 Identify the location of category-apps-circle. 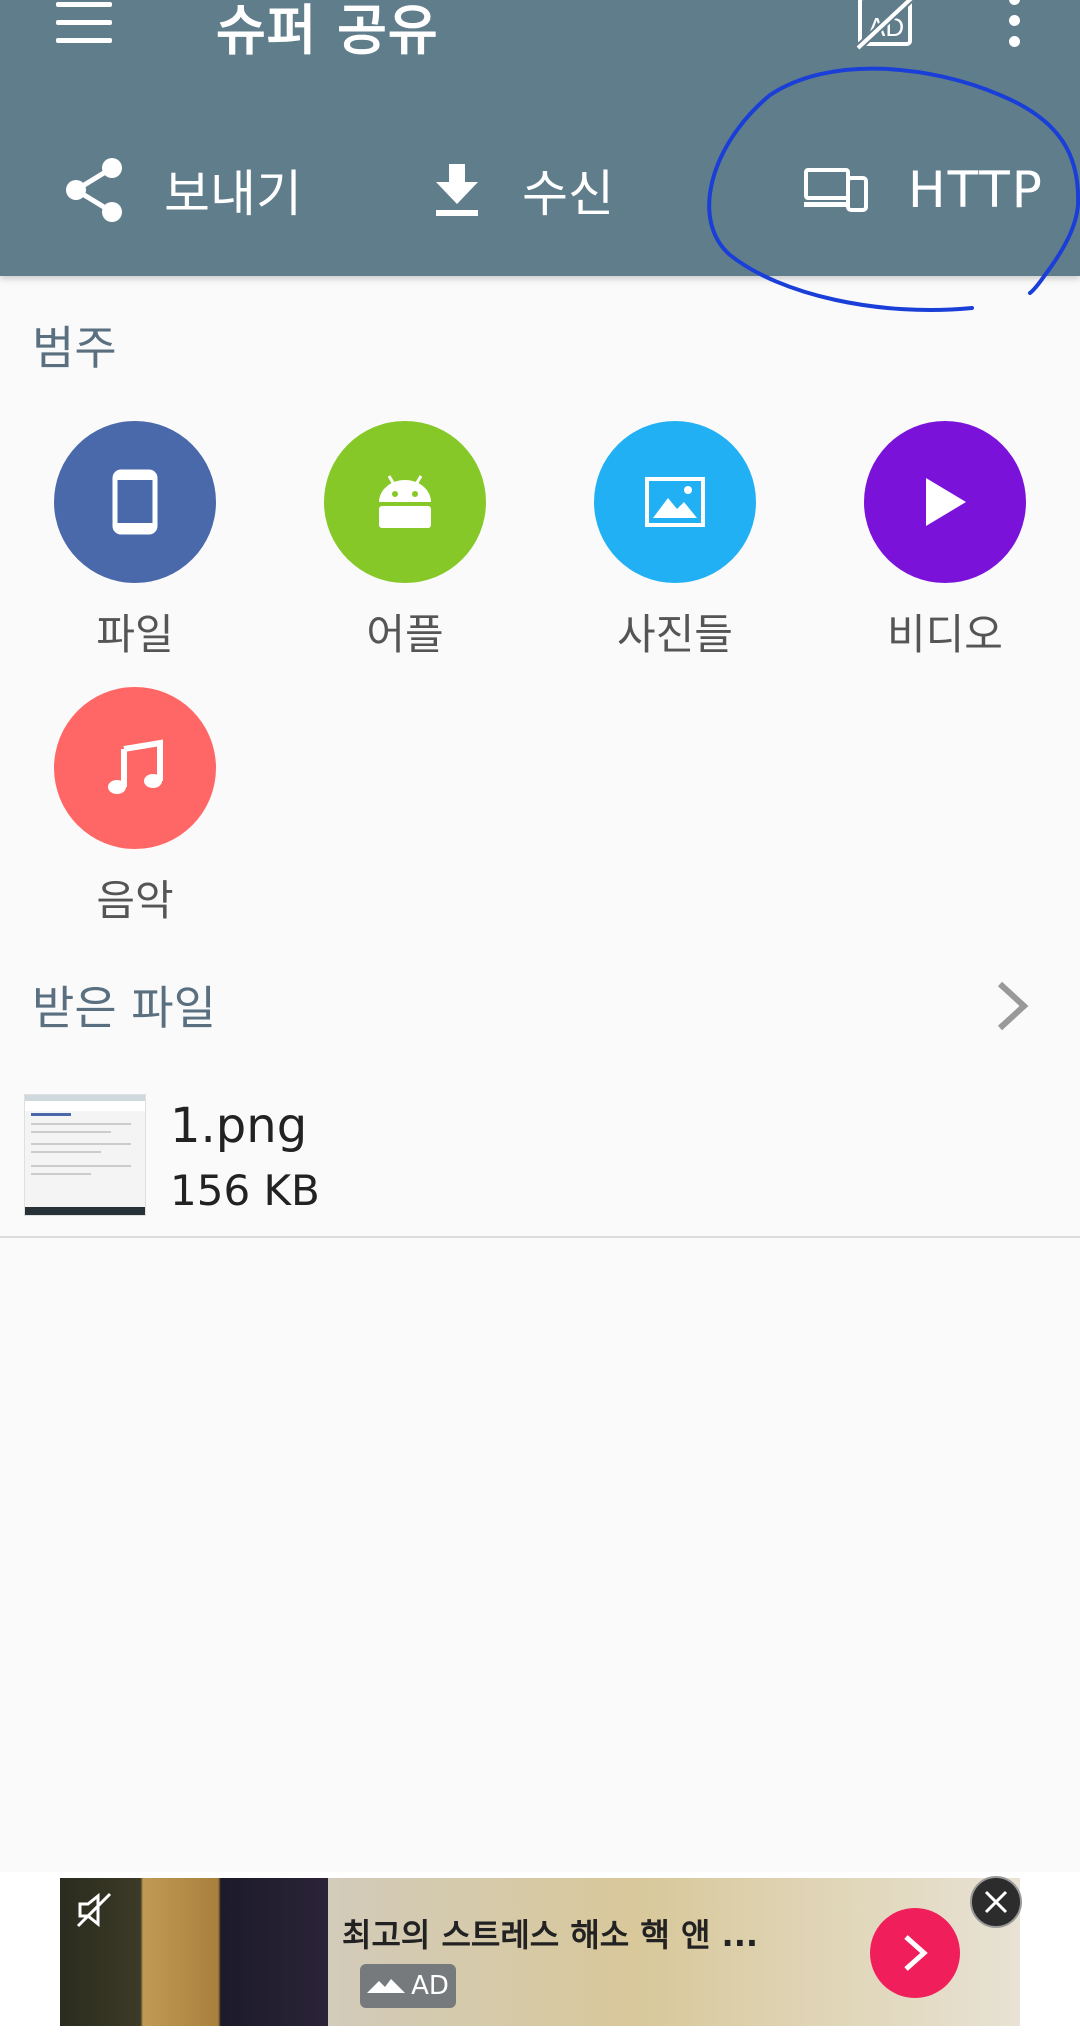
(405, 502).